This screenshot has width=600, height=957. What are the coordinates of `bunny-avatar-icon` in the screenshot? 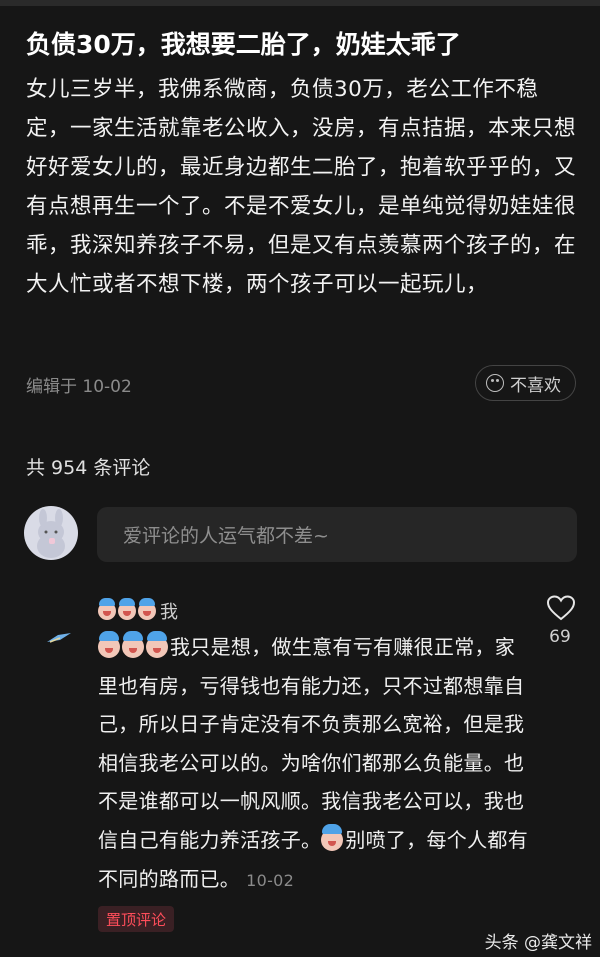 It's located at (51, 533).